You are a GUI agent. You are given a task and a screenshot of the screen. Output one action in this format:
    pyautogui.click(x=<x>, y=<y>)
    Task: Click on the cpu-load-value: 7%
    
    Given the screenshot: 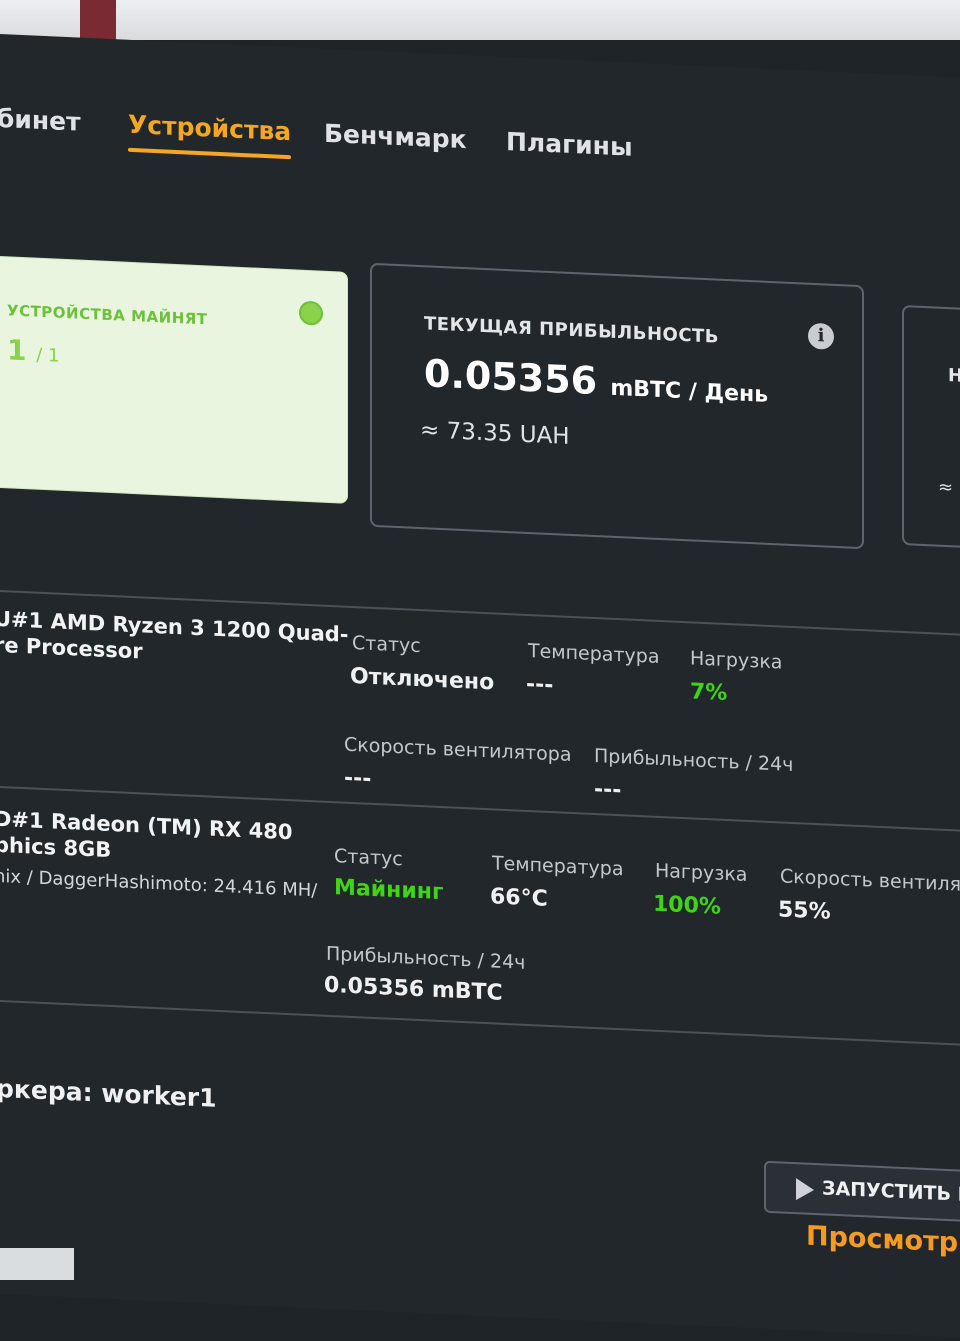 What is the action you would take?
    pyautogui.click(x=709, y=693)
    